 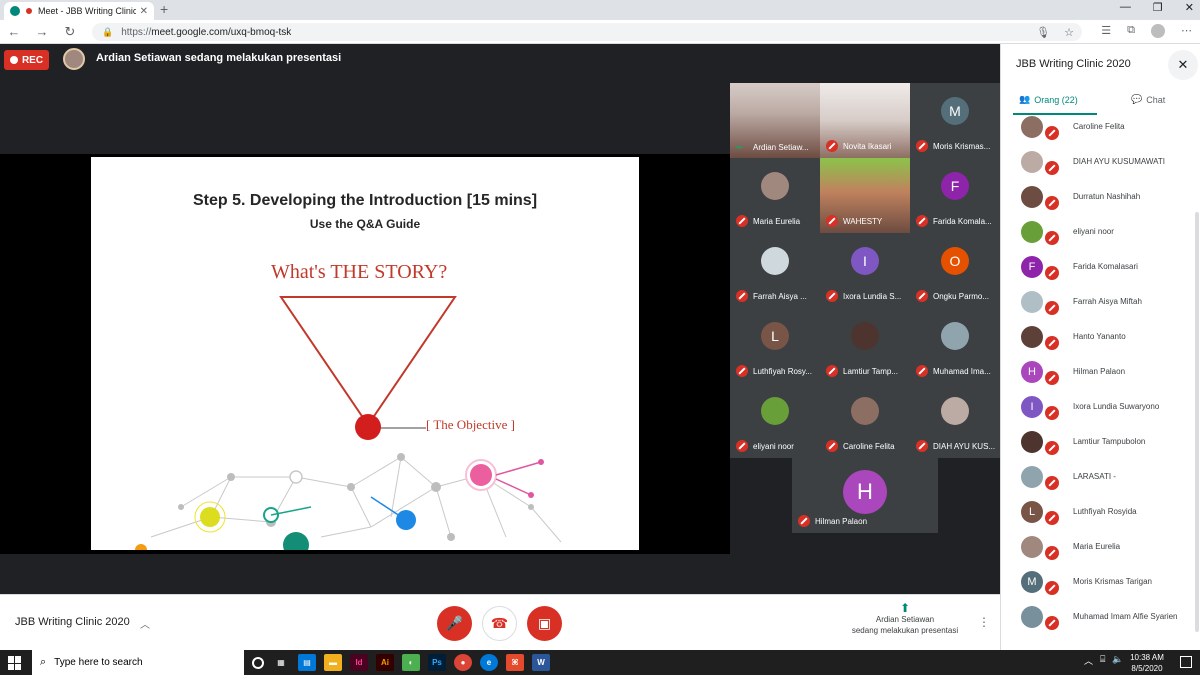 I want to click on chat-icon: 💬, so click(x=1137, y=99).